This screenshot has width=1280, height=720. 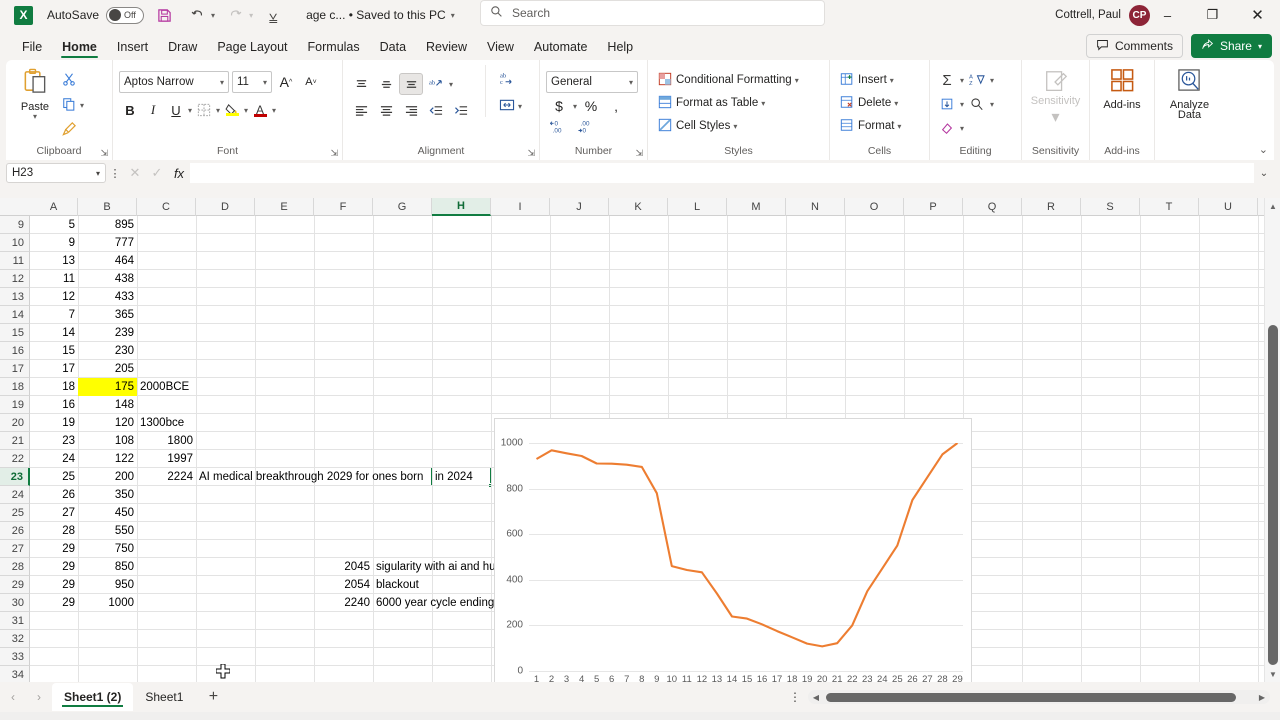 I want to click on collapse-ribbon-icon: ⌄, so click(x=1263, y=149).